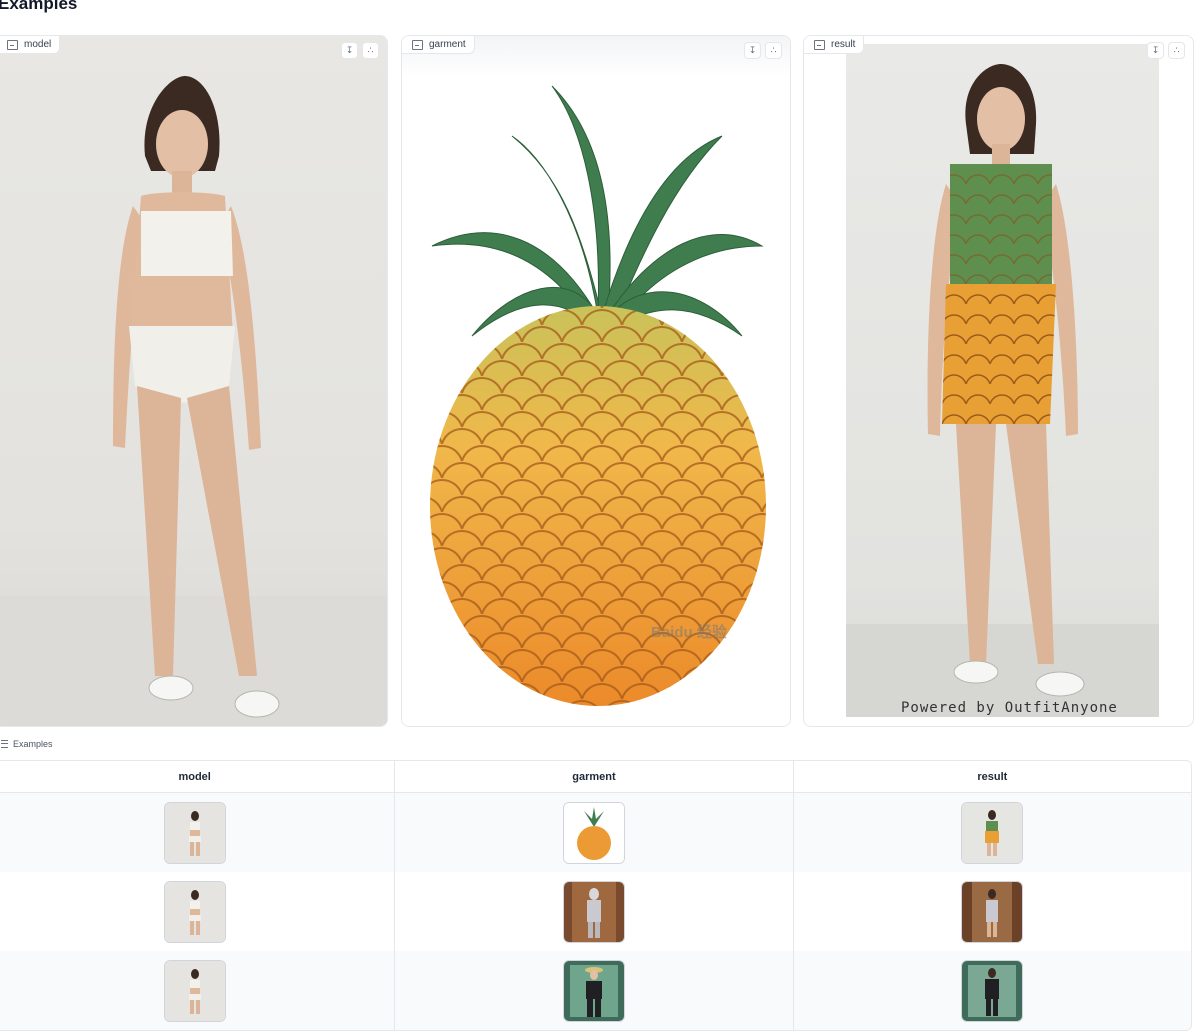  I want to click on garment-actions: ↧ ∴, so click(763, 50).